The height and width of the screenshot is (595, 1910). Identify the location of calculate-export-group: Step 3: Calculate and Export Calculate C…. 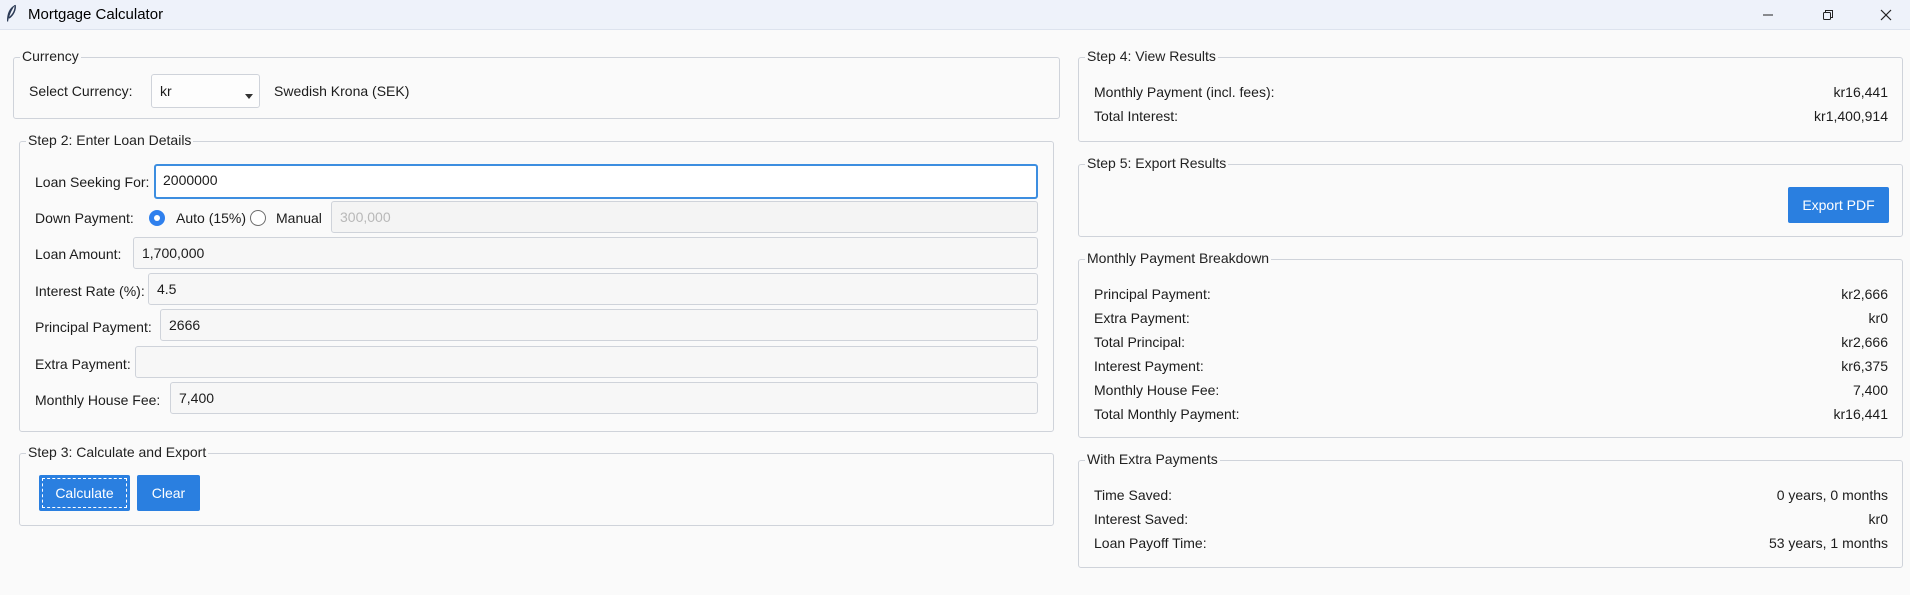
(536, 485).